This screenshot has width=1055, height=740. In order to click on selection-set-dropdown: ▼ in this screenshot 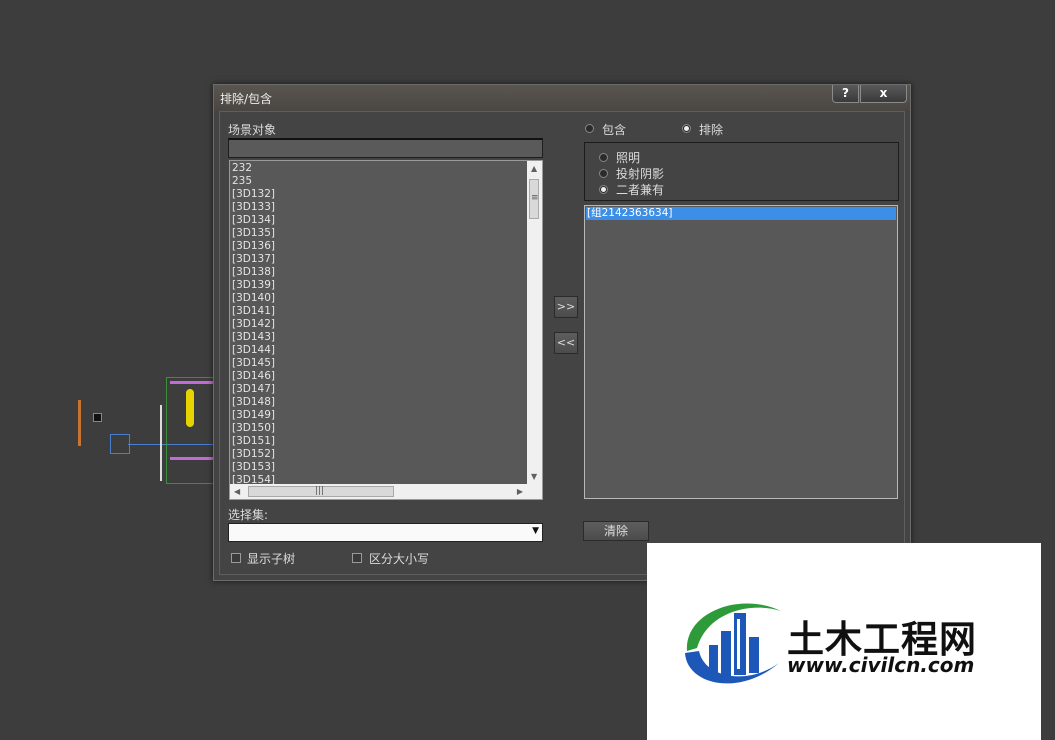, I will do `click(385, 532)`.